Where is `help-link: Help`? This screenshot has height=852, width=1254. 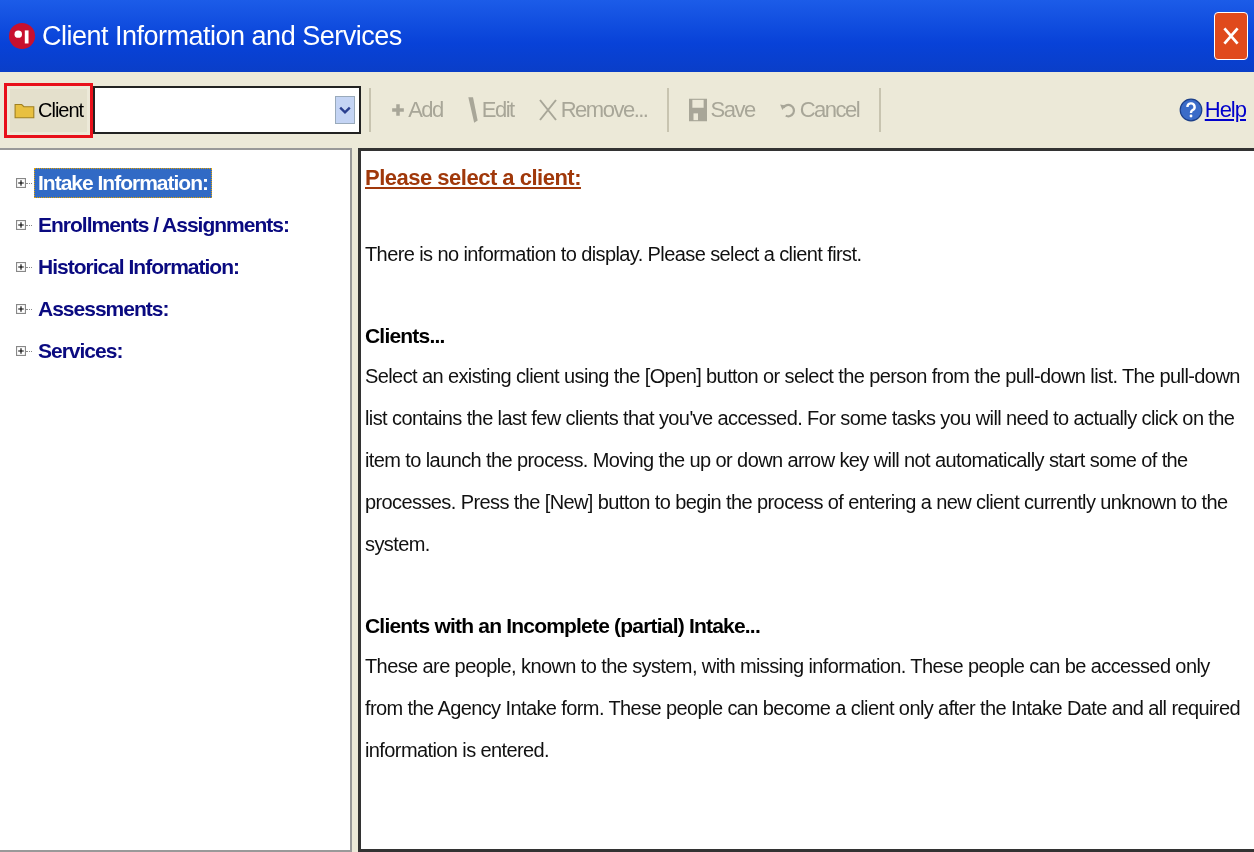 help-link: Help is located at coordinates (1212, 110).